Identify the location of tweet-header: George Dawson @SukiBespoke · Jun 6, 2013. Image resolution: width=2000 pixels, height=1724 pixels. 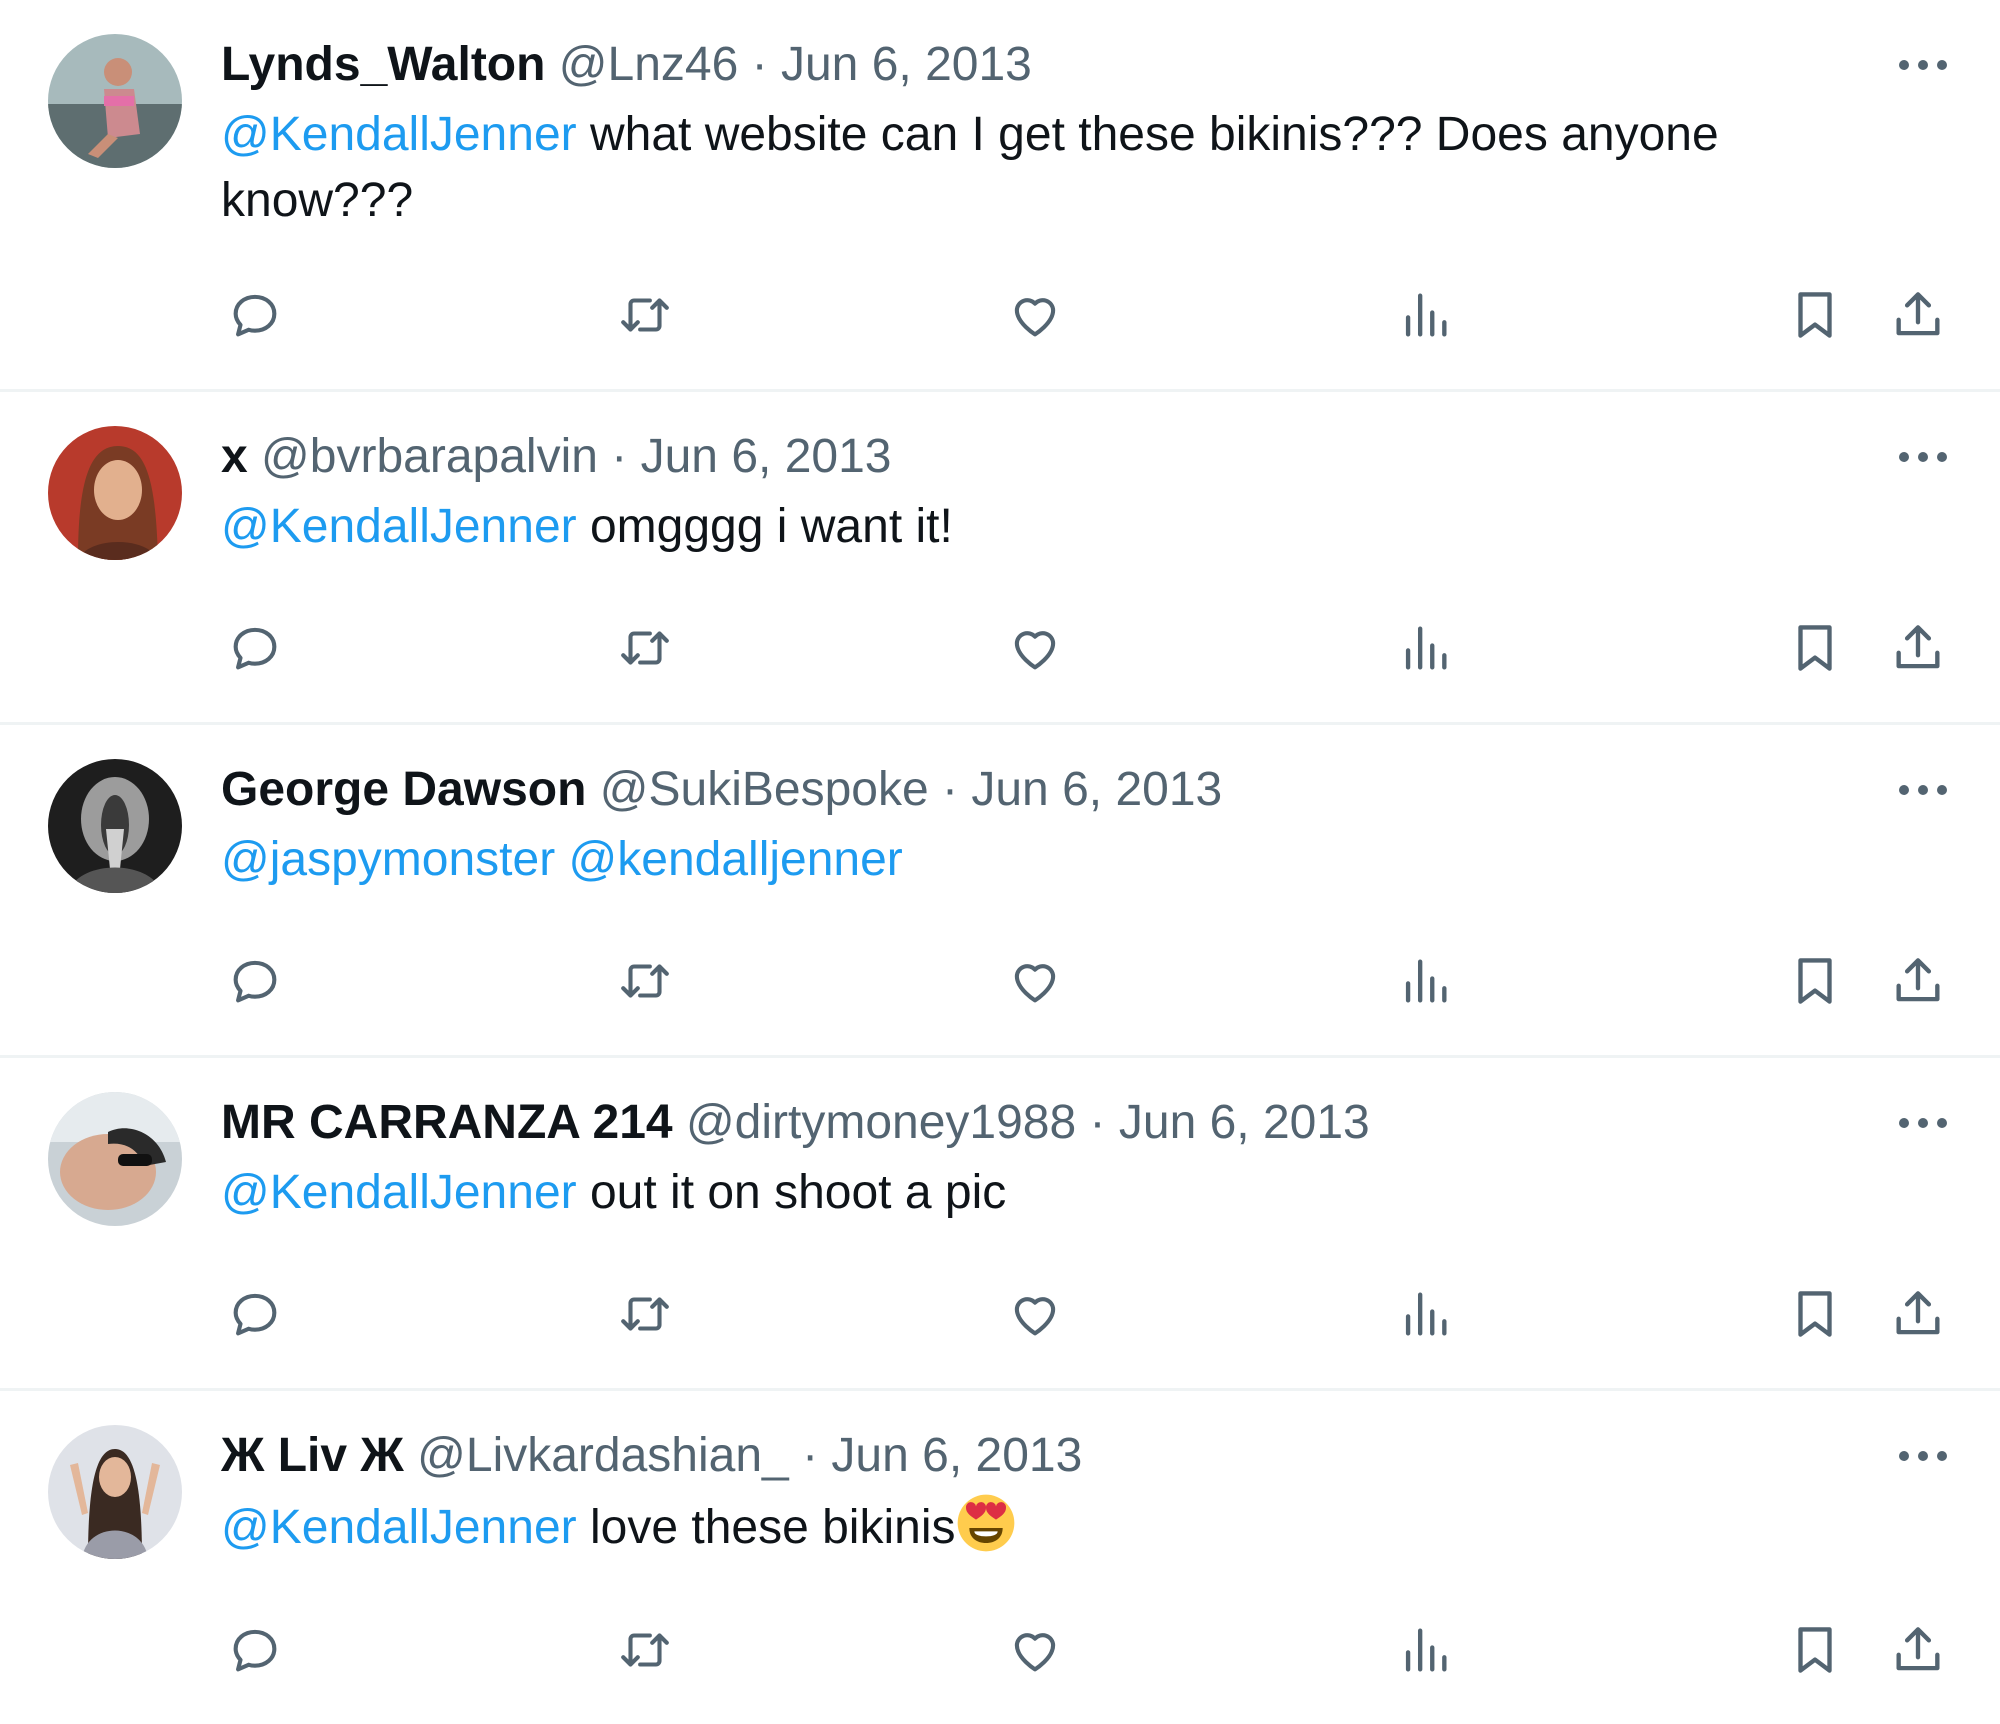
(1110, 790).